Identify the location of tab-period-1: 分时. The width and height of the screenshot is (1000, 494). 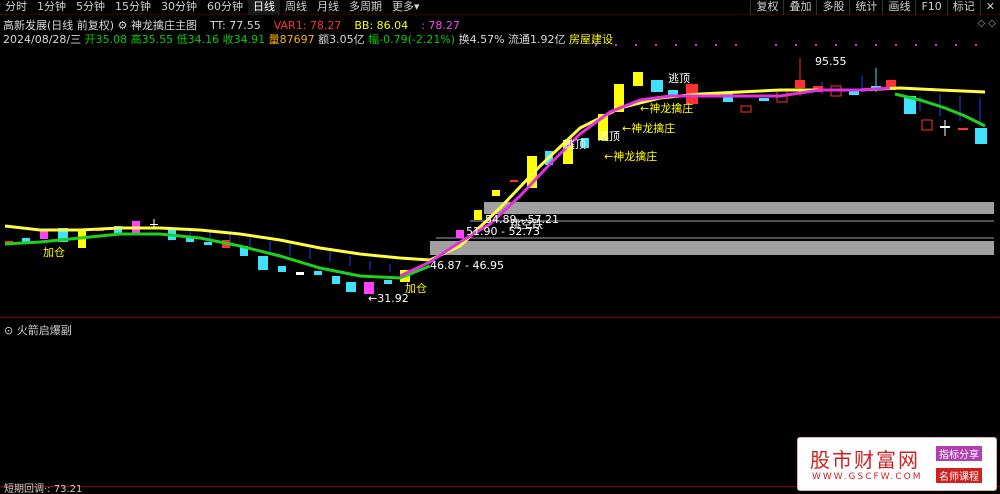
(16, 7).